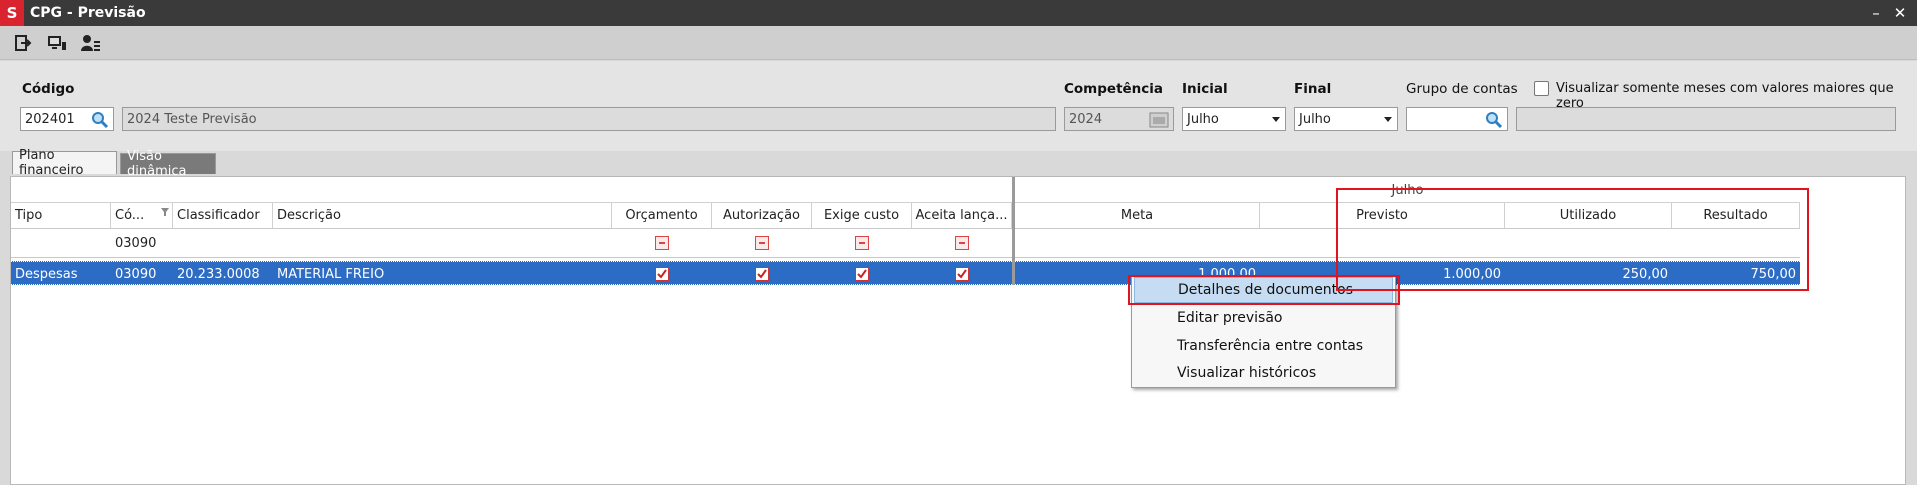  I want to click on col-exige-custo: Exige custo, so click(862, 216).